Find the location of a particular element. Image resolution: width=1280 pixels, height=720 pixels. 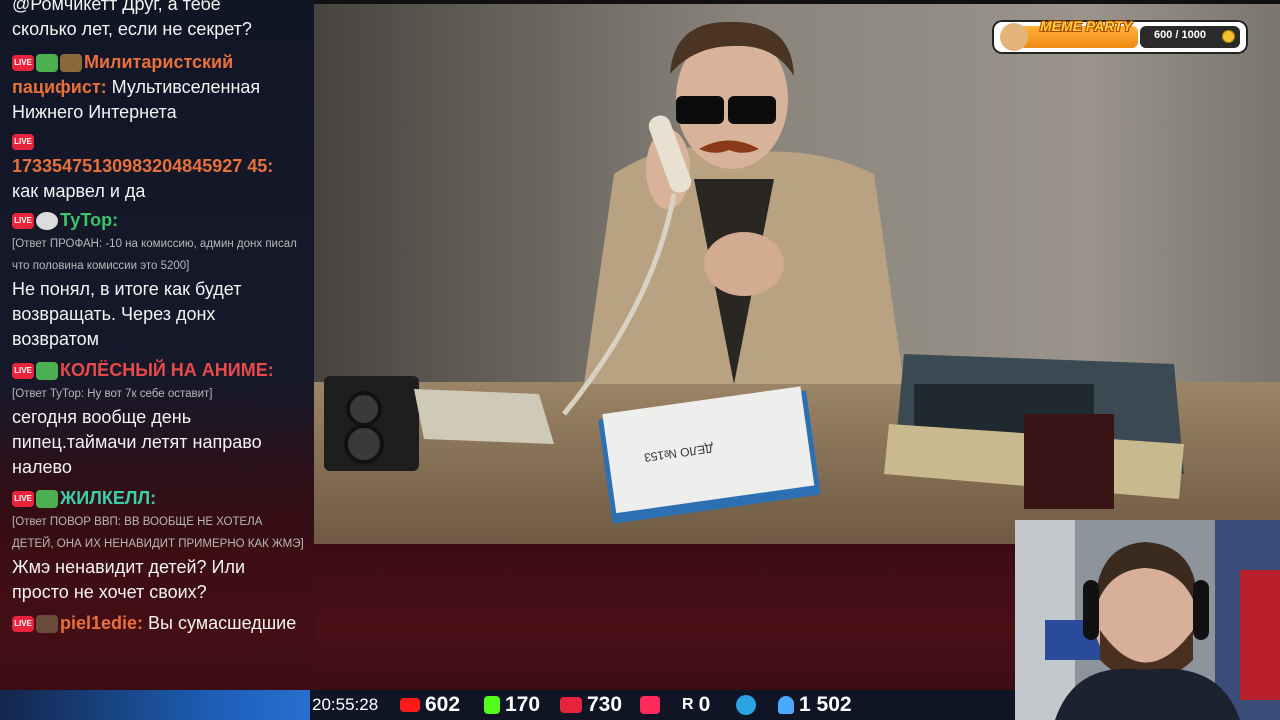

chat-text: как марвел и да is located at coordinates (79, 191).